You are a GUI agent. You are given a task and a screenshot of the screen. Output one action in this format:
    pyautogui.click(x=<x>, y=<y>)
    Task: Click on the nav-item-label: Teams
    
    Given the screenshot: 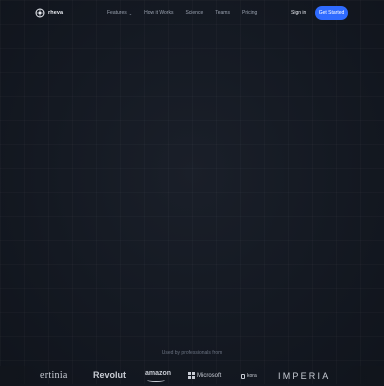 What is the action you would take?
    pyautogui.click(x=222, y=13)
    